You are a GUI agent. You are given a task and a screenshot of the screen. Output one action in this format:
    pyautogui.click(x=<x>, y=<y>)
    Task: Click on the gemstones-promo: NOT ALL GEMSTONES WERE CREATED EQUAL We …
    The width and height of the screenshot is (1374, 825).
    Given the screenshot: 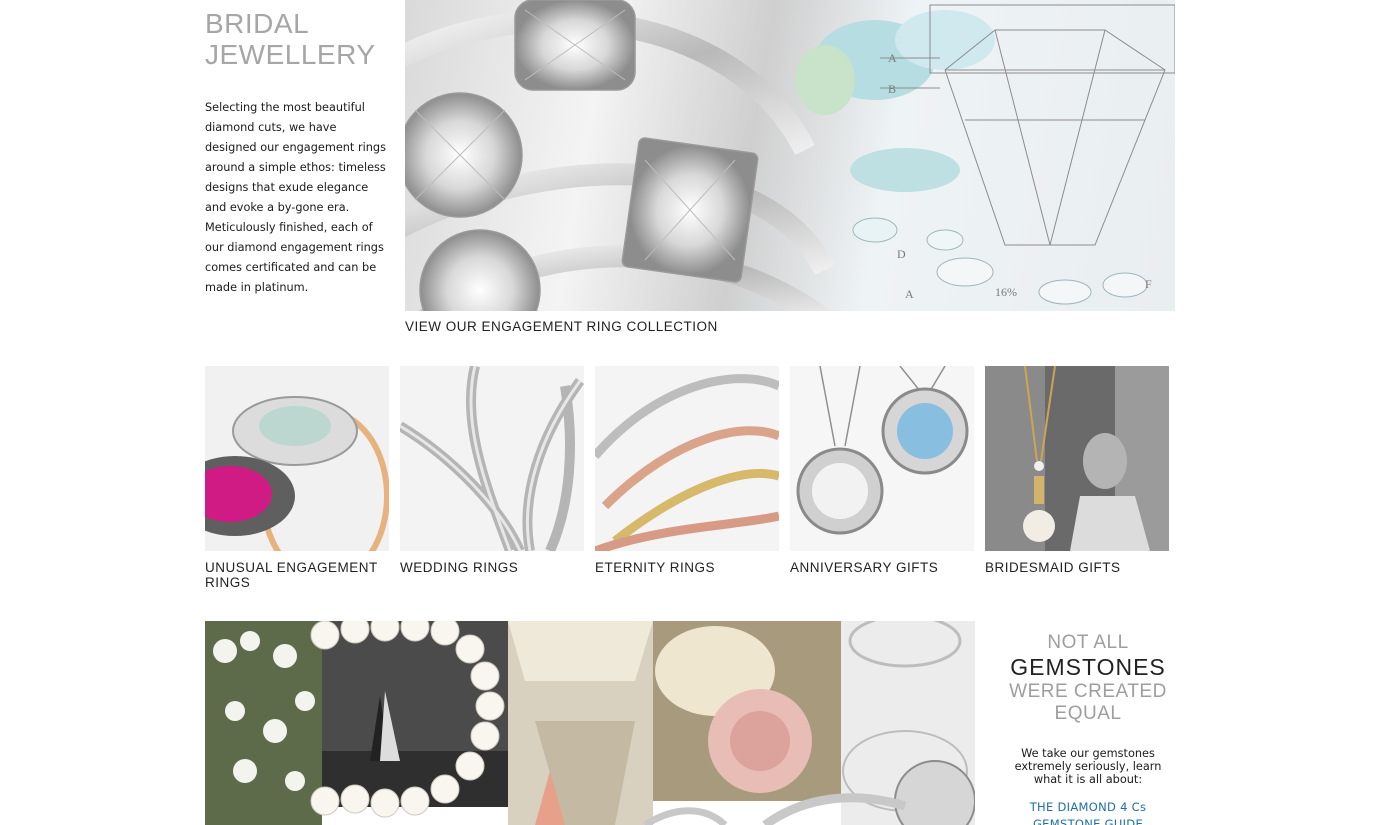 What is the action you would take?
    pyautogui.click(x=1088, y=728)
    